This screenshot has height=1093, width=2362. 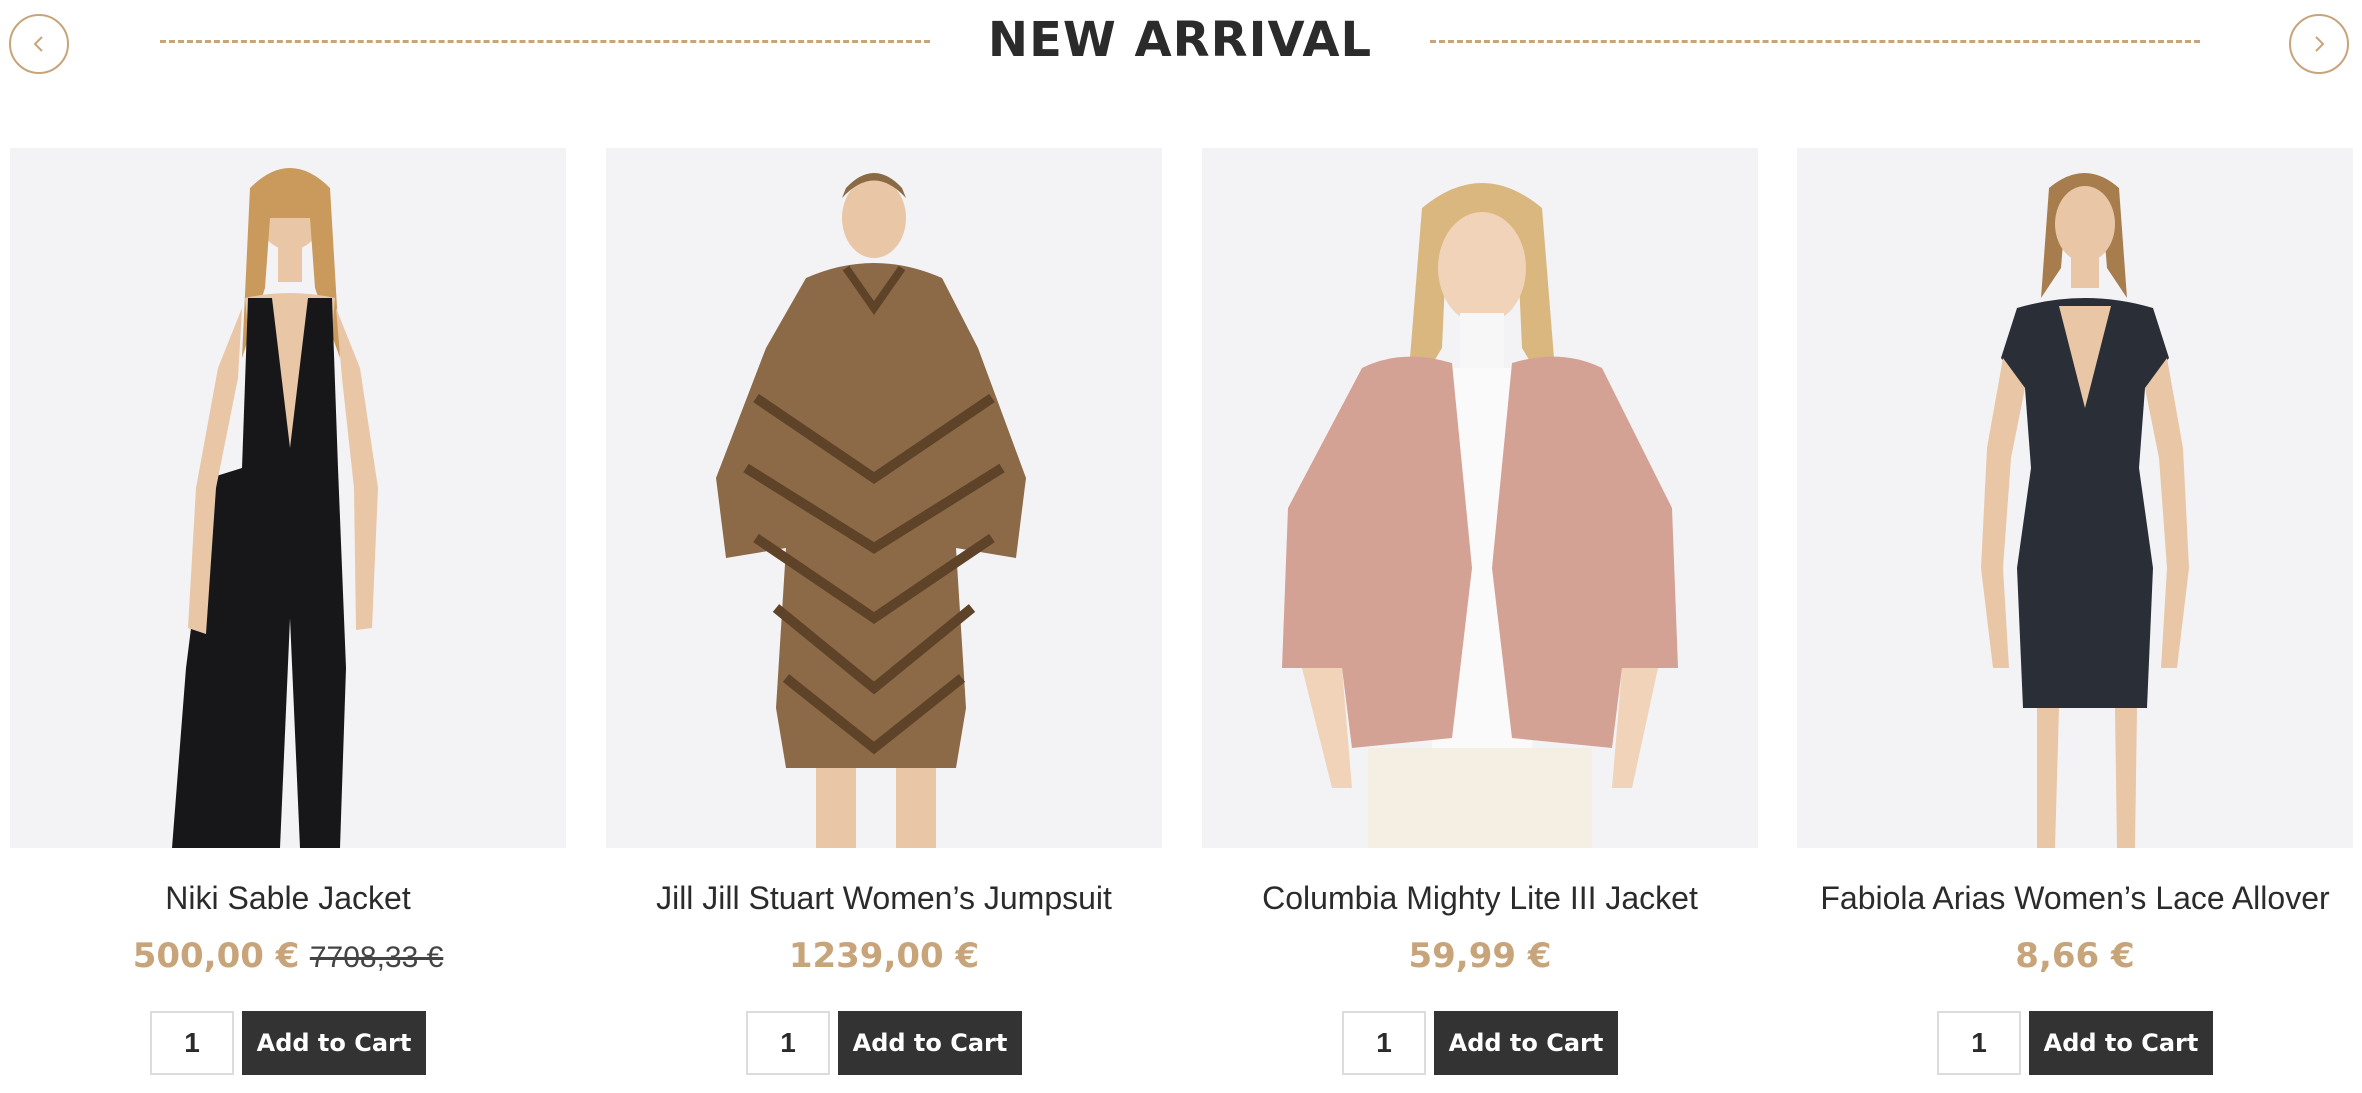 I want to click on chevron-left-icon, so click(x=38, y=44).